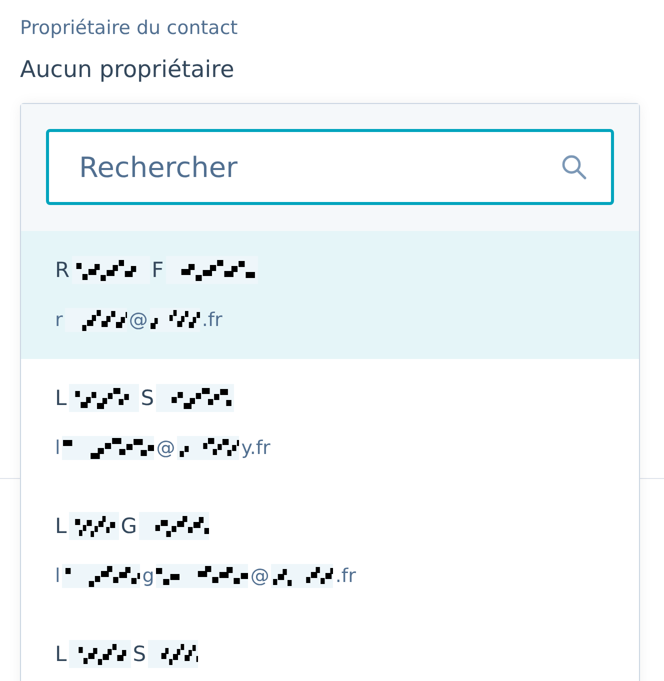 This screenshot has width=664, height=681. I want to click on owner-option: L S, so click(330, 648).